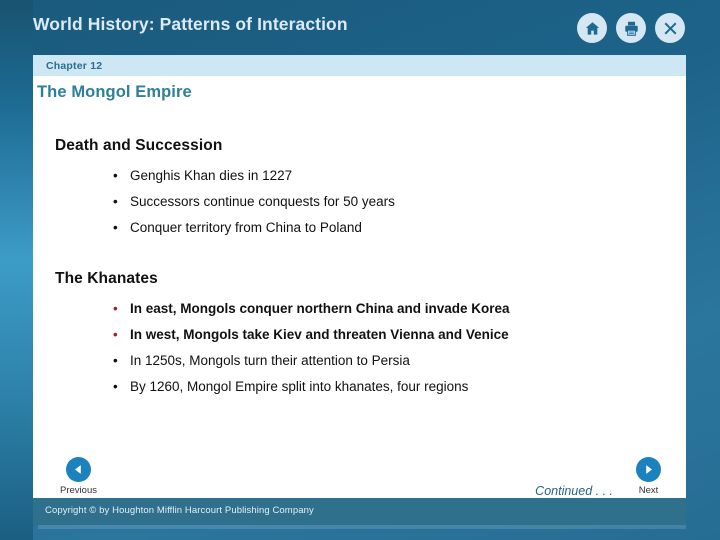  I want to click on copyright-bar-shadow, so click(362, 527).